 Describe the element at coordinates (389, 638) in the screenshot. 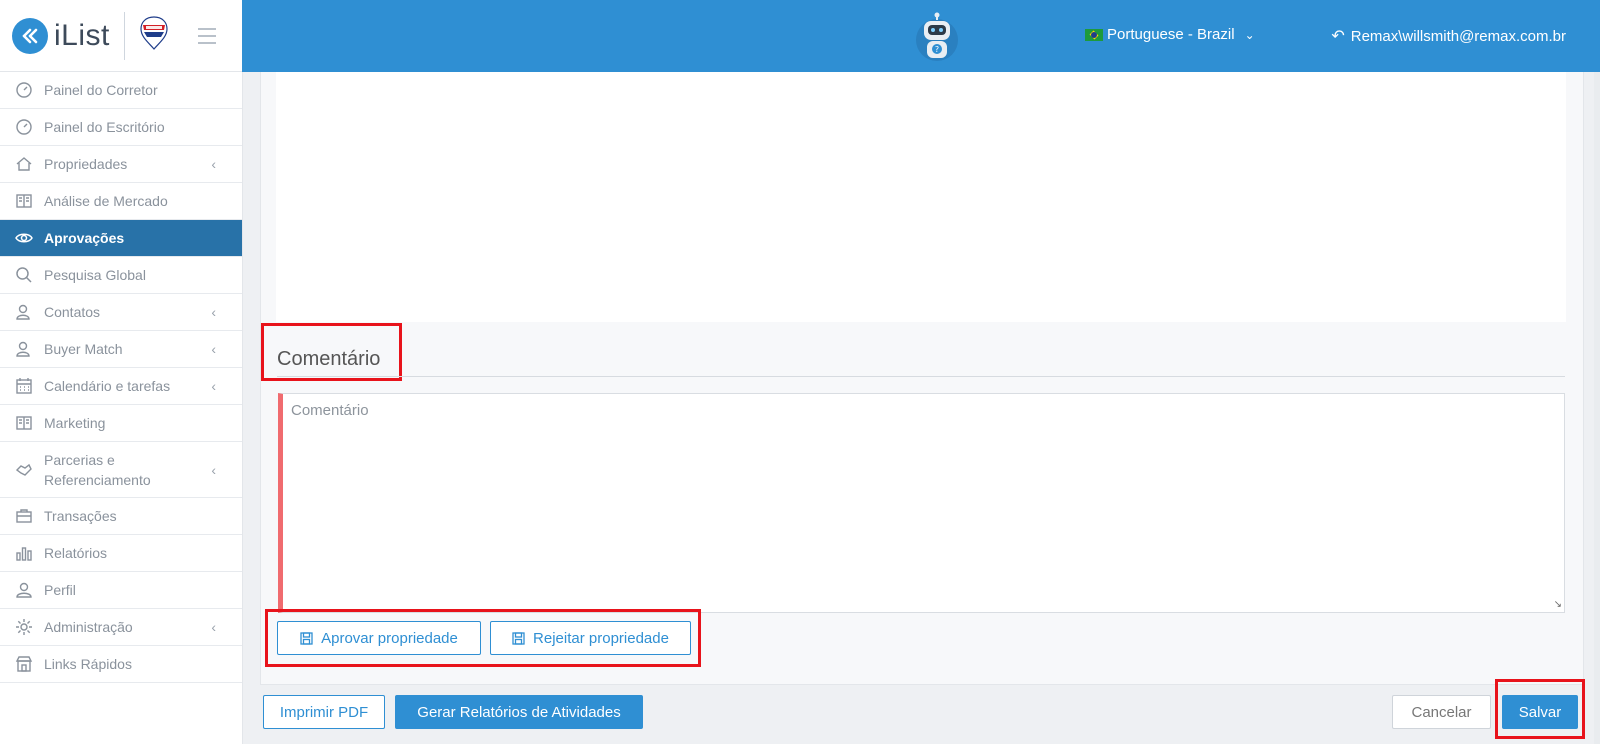

I see `approve-property-label: Aprovar propriedade` at that location.